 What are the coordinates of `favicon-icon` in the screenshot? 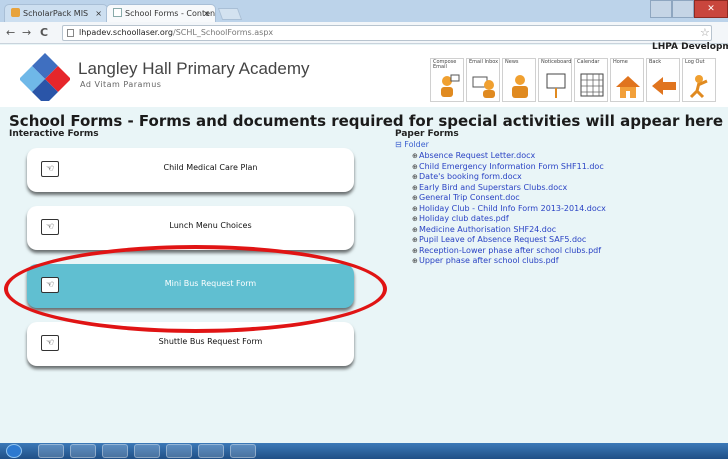 It's located at (15, 12).